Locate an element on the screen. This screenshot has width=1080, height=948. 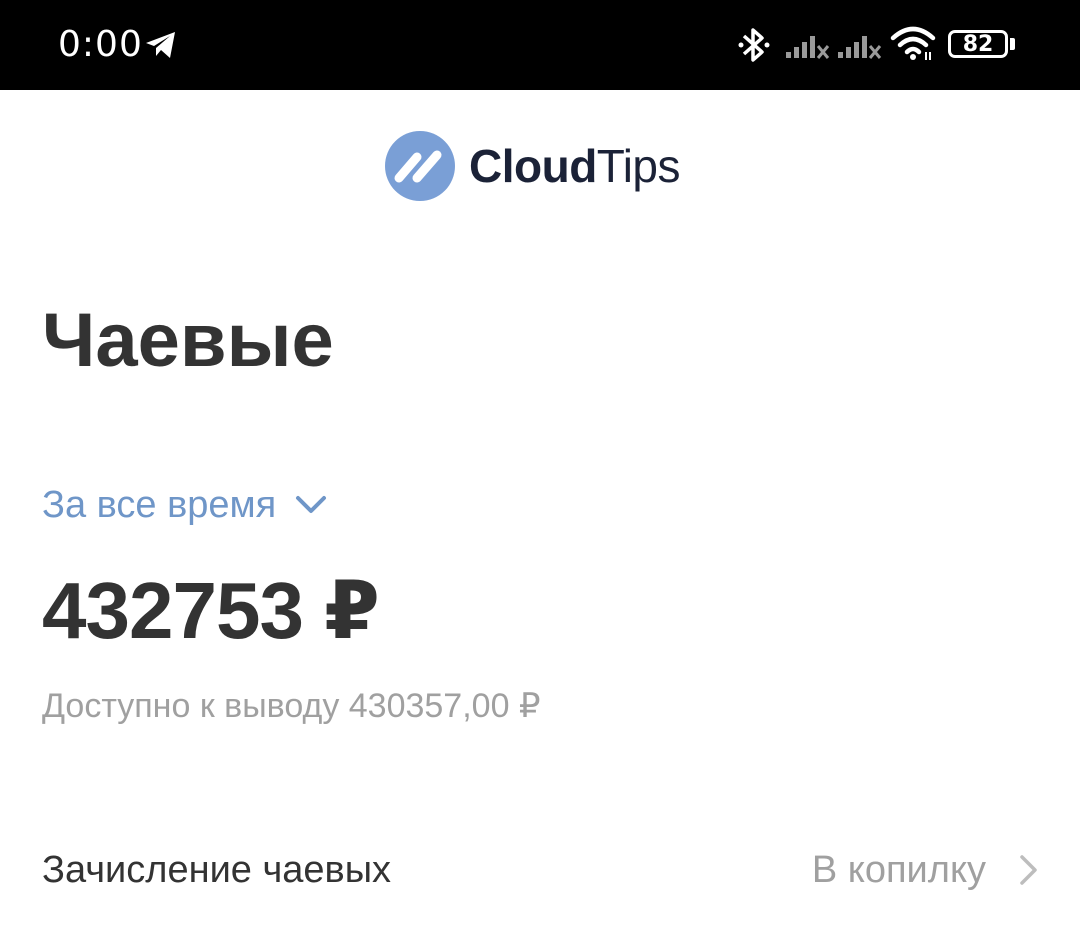
battery-icon: 82 is located at coordinates (978, 44).